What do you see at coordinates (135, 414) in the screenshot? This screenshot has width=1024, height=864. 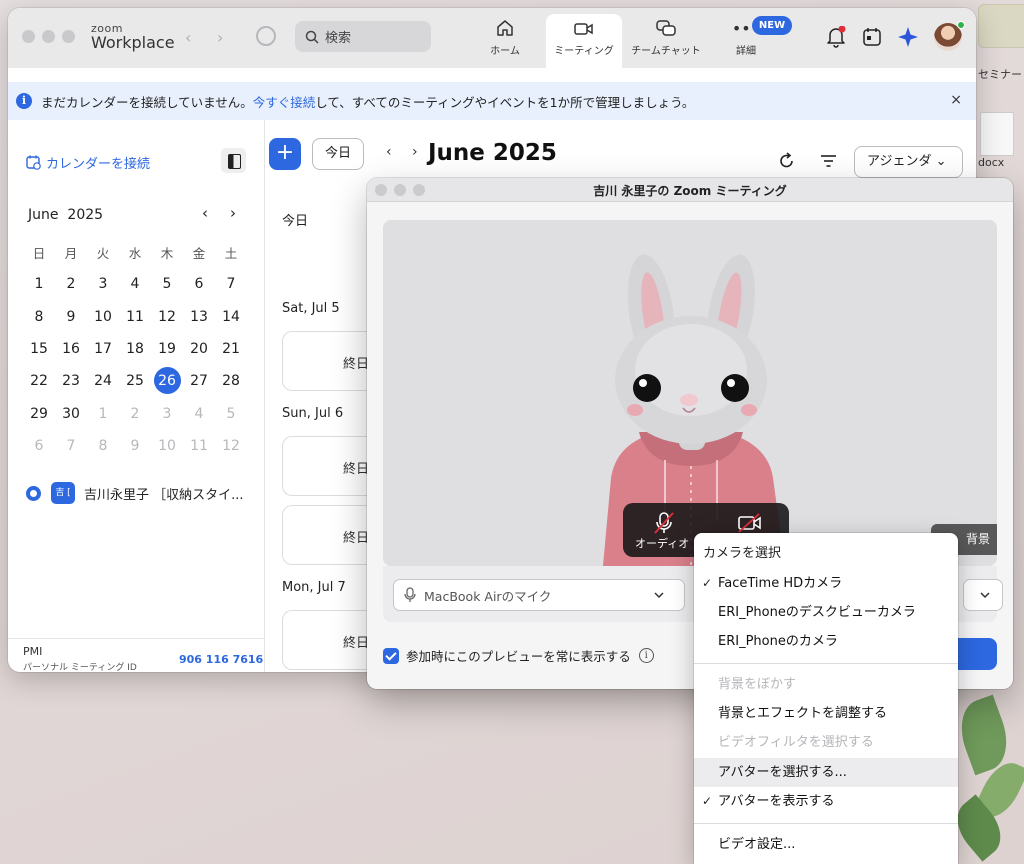 I see `day-cell-next-month: 2` at bounding box center [135, 414].